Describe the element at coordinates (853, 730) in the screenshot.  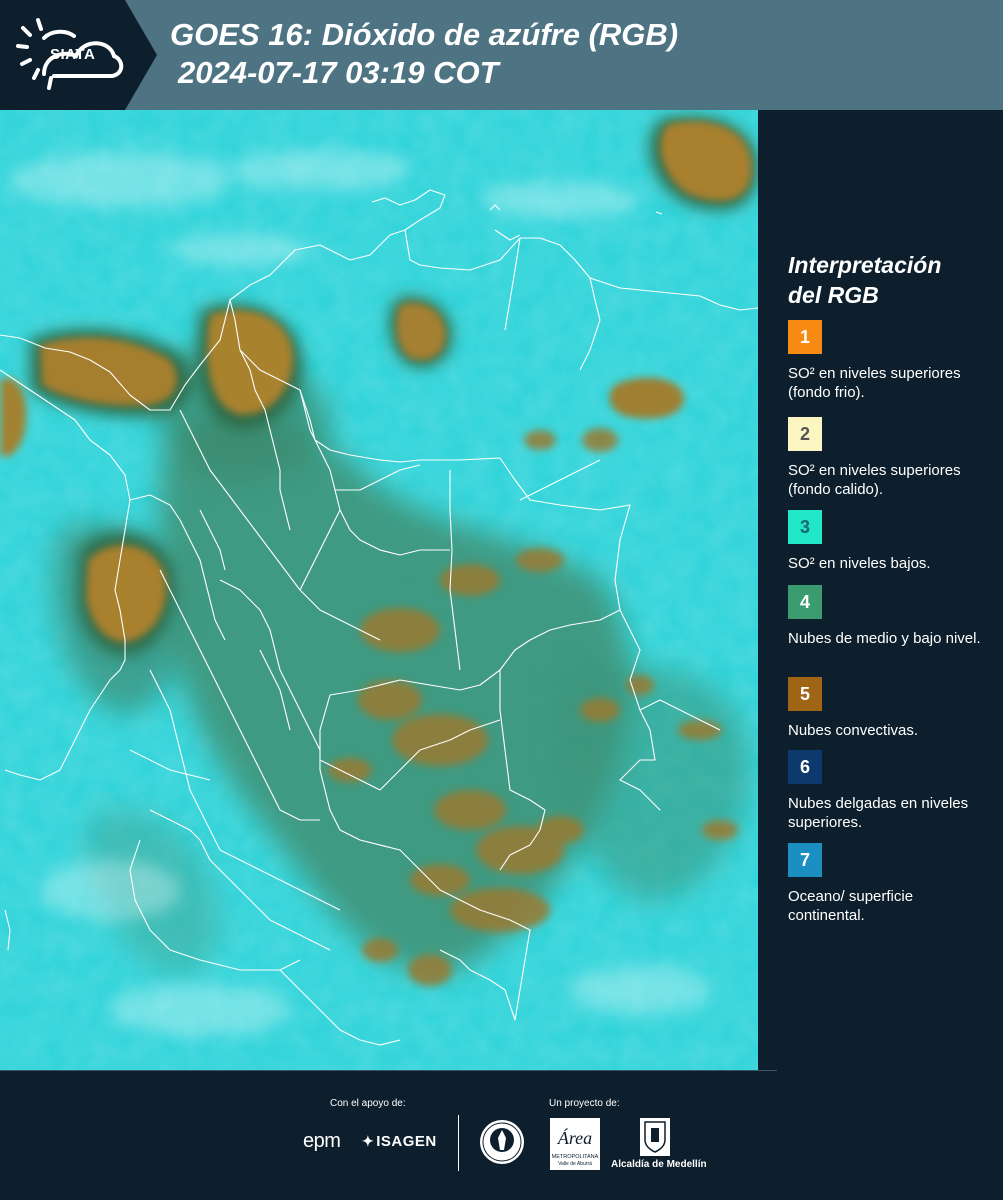
I see `legend-desc-5: Nubes convectivas.` at that location.